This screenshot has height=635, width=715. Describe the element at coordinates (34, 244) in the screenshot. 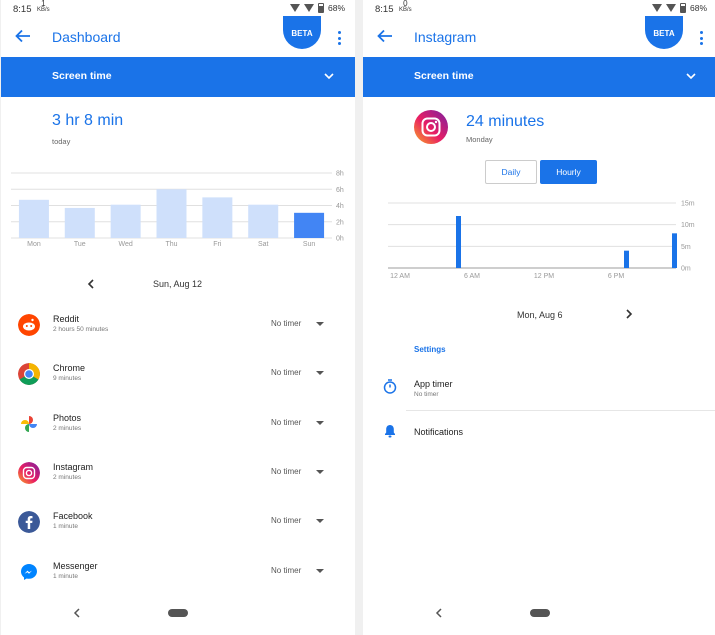

I see `x-tick-label: Mon` at that location.